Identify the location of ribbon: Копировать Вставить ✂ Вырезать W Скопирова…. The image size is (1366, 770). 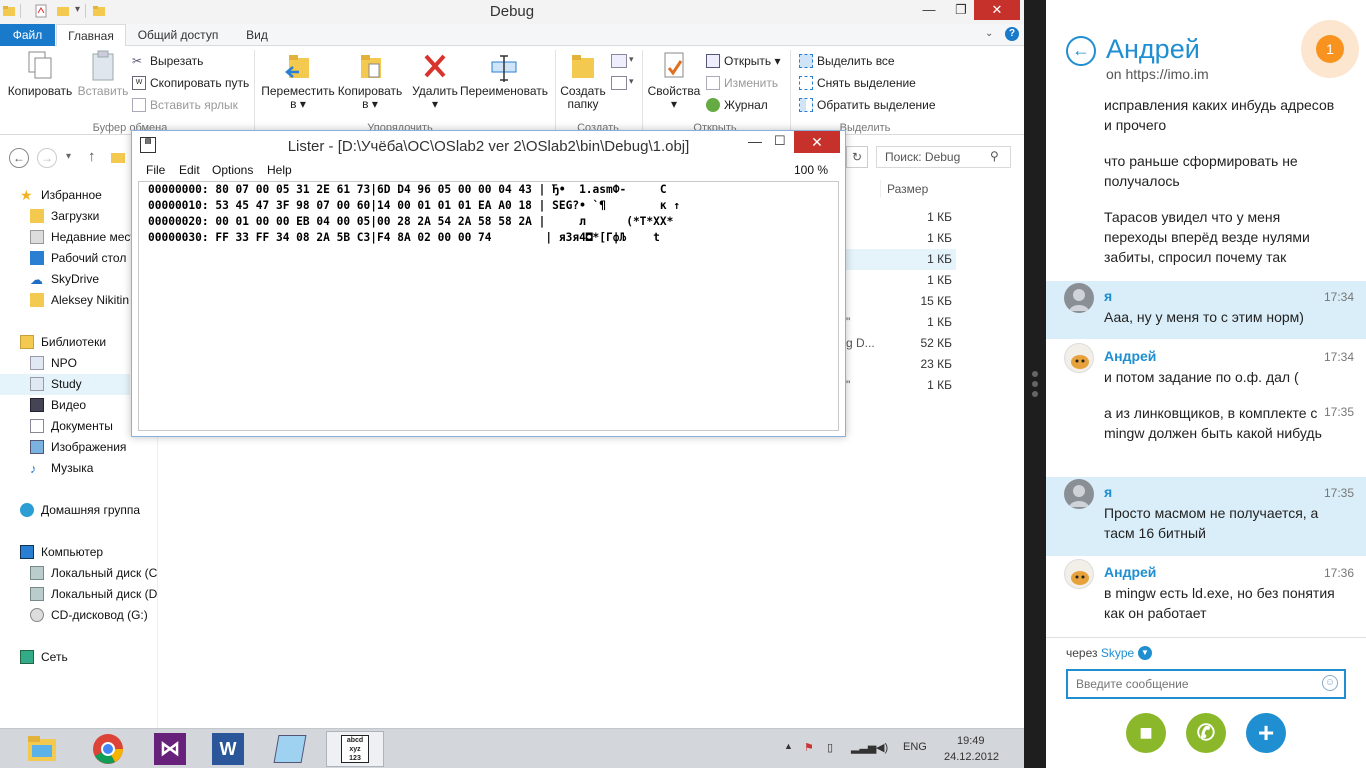
(512, 90).